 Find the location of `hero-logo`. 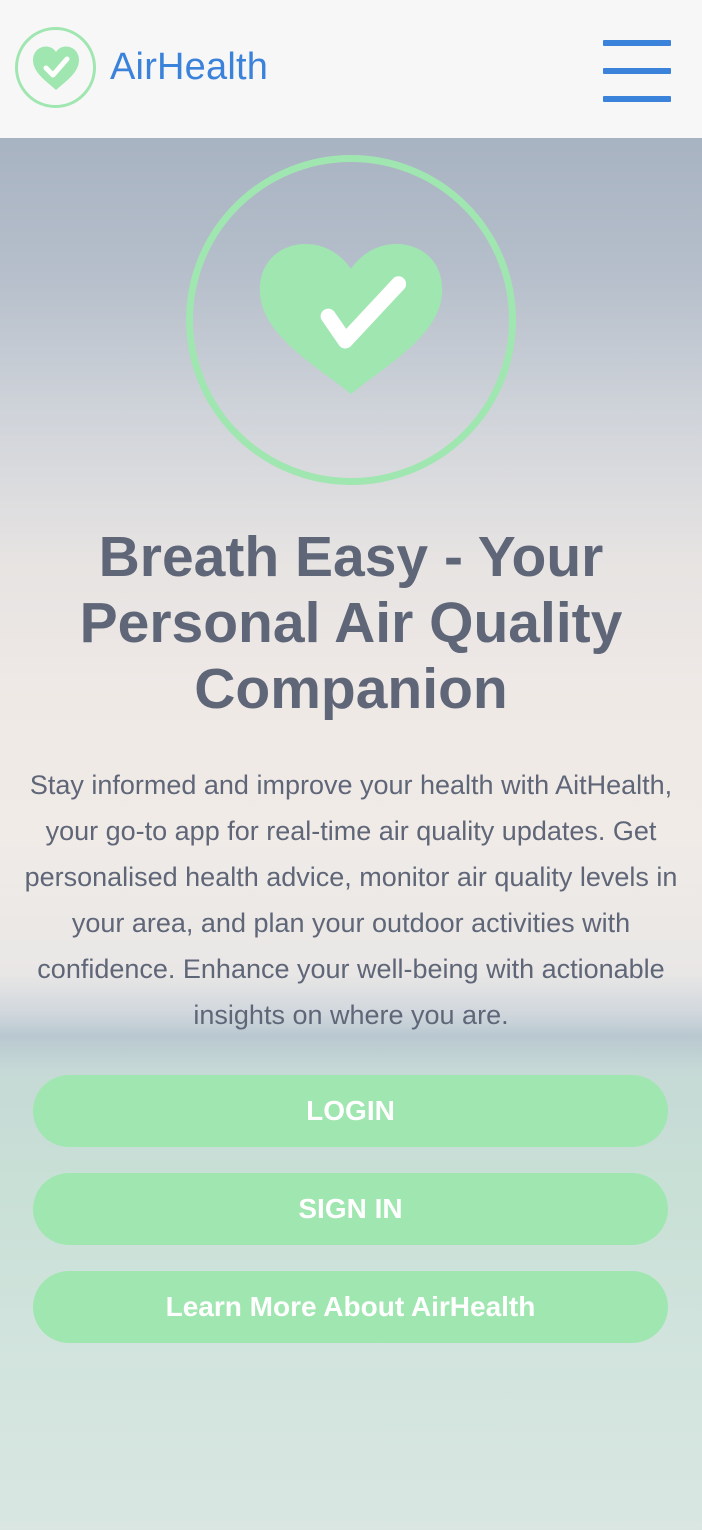

hero-logo is located at coordinates (351, 320).